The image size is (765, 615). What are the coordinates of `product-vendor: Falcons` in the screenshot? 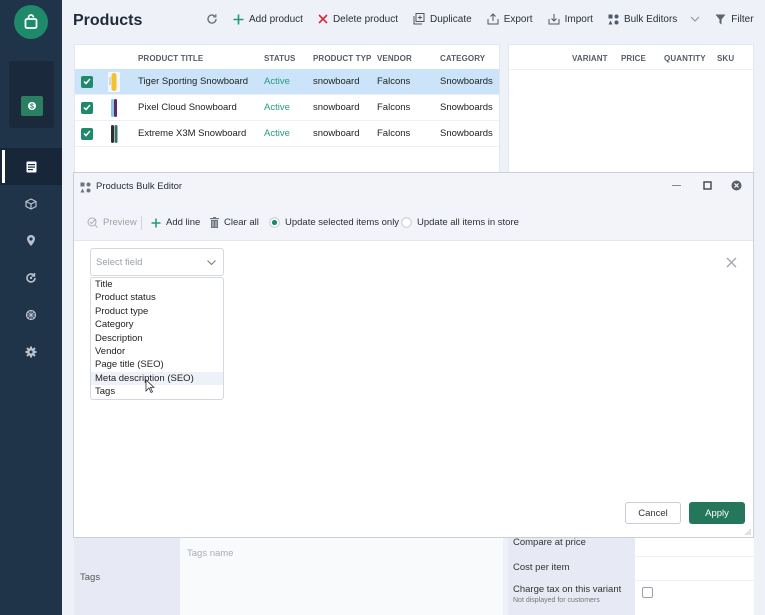 It's located at (394, 81).